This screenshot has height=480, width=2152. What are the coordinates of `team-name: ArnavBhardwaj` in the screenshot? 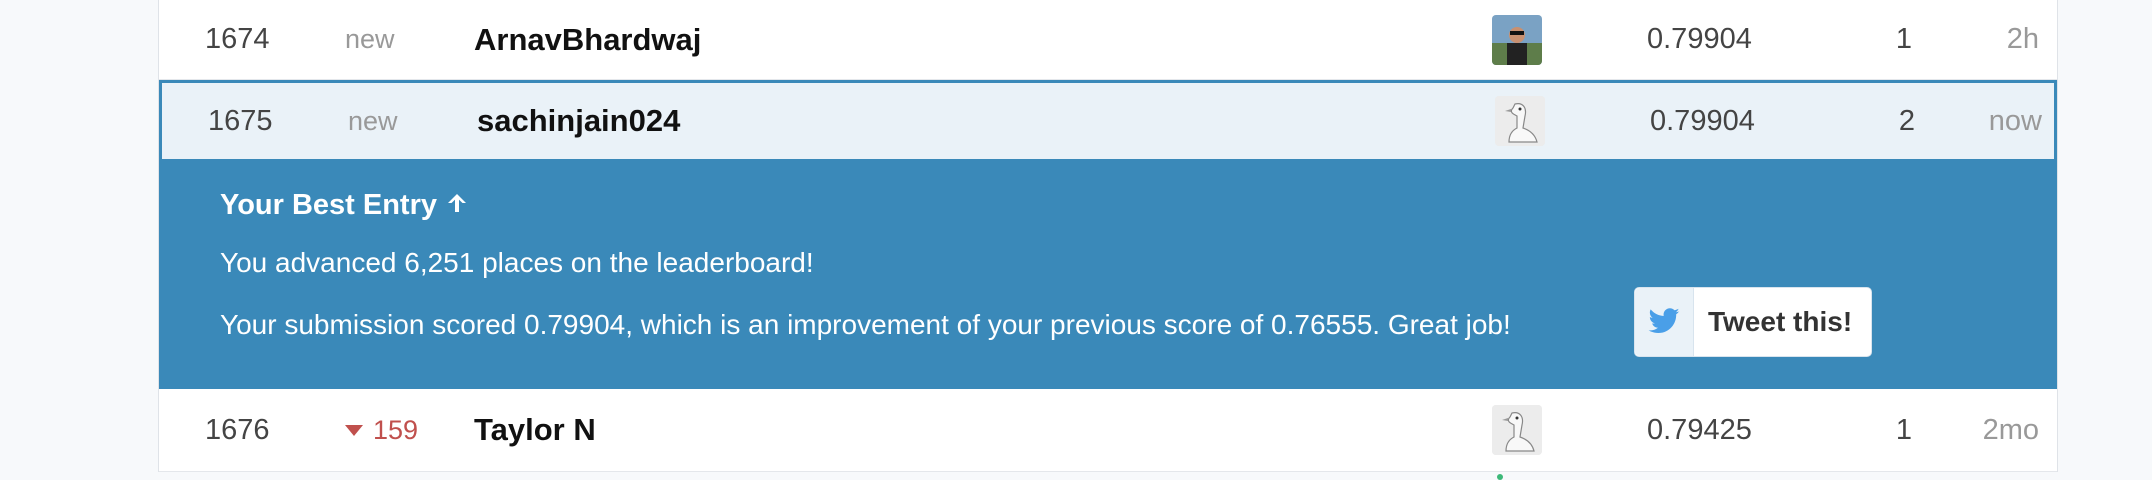 It's located at (587, 39).